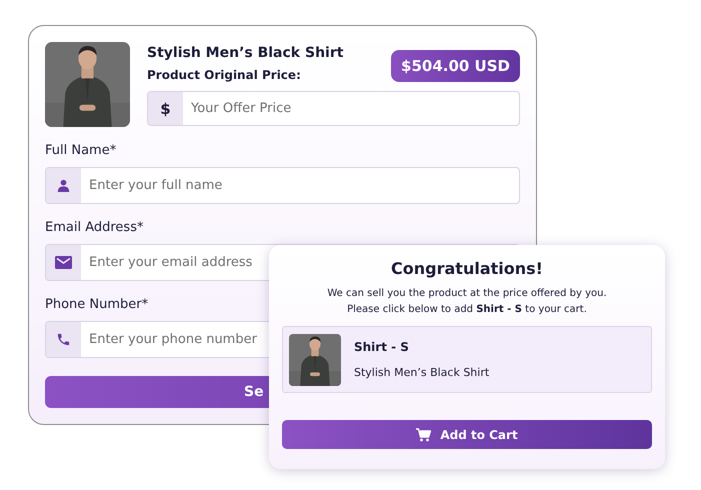 This screenshot has width=701, height=490. Describe the element at coordinates (94, 228) in the screenshot. I see `field-label: Email Address*` at that location.